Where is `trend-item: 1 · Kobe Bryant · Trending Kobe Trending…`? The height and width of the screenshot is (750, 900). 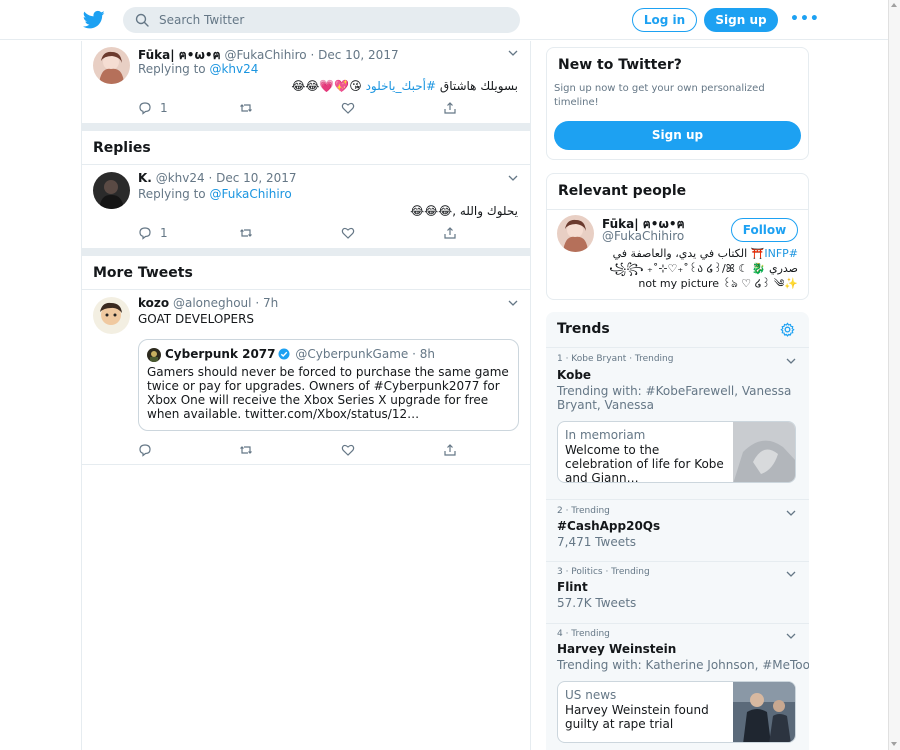
trend-item: 1 · Kobe Bryant · Trending Kobe Trending… is located at coordinates (677, 423).